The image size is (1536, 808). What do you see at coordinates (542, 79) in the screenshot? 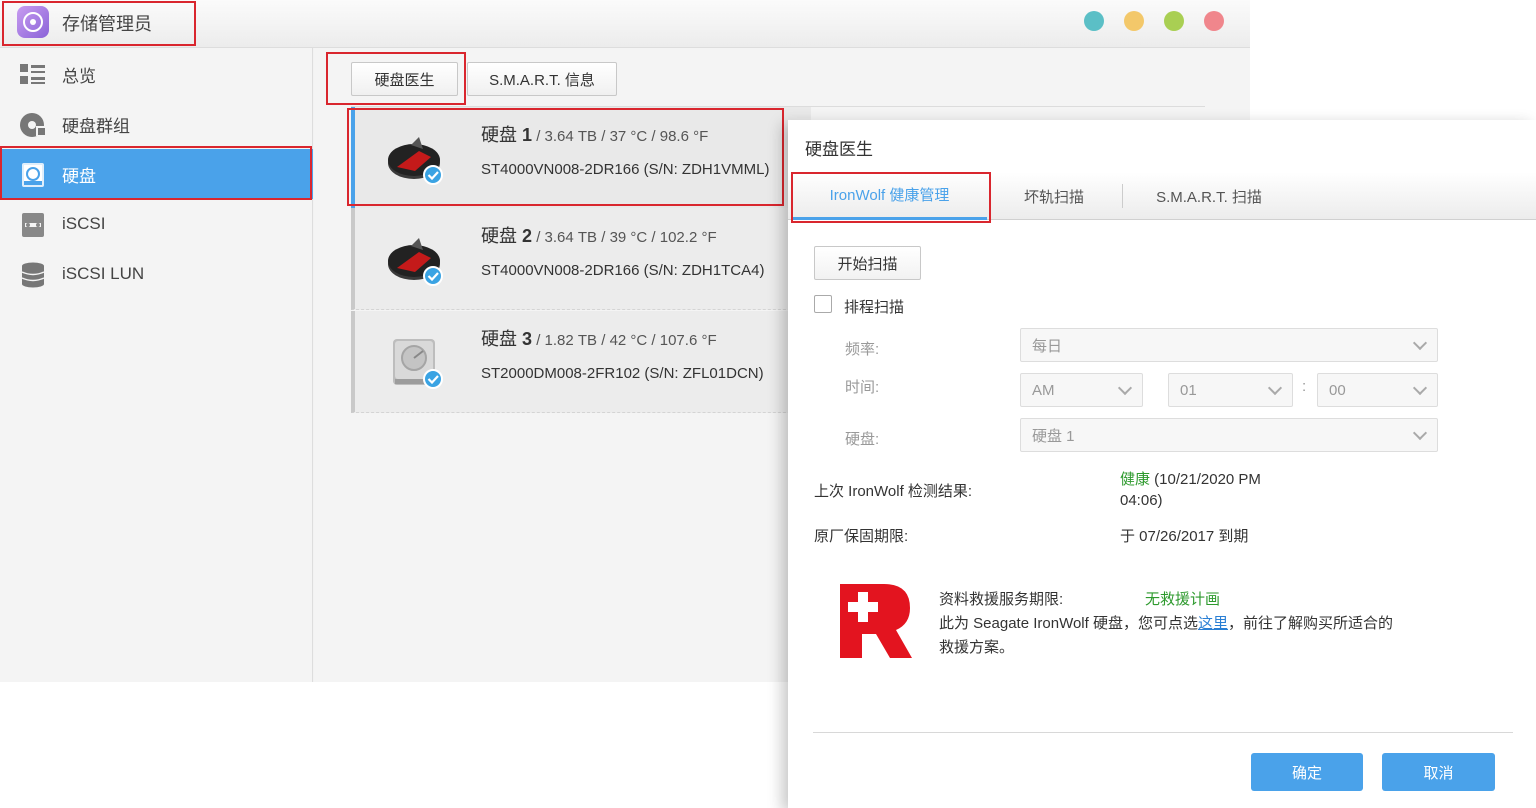
I see `smart-info-button: S.M.A.R.T. 信息` at bounding box center [542, 79].